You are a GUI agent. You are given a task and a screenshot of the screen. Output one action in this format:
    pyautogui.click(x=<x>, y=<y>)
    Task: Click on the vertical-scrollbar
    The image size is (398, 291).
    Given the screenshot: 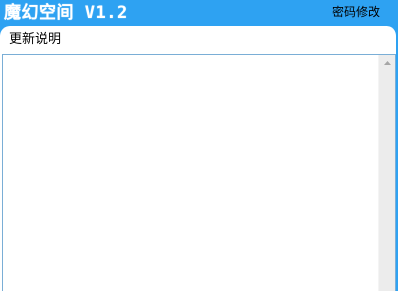 What is the action you would take?
    pyautogui.click(x=386, y=173)
    